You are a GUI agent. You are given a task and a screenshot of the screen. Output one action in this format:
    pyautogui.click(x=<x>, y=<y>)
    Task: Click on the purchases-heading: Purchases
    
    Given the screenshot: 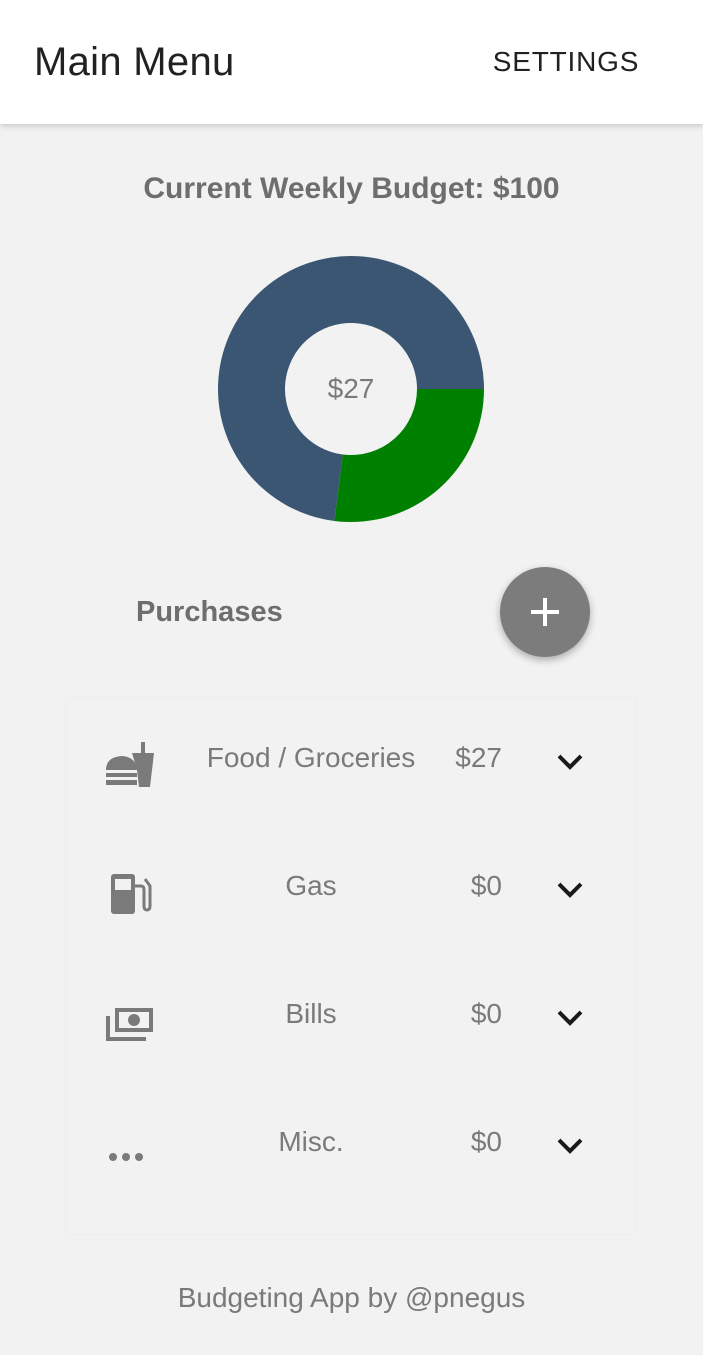 What is the action you would take?
    pyautogui.click(x=209, y=612)
    